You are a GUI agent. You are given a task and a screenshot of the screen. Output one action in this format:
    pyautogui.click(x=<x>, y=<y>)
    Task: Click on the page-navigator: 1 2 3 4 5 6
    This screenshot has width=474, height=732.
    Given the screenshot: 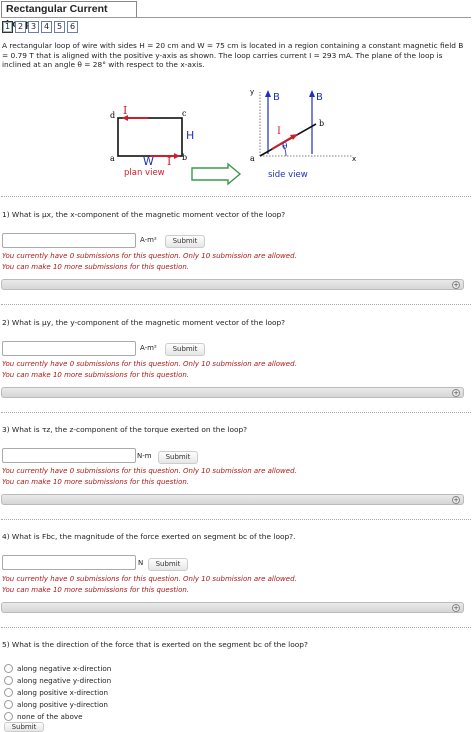 What is the action you would take?
    pyautogui.click(x=41, y=27)
    